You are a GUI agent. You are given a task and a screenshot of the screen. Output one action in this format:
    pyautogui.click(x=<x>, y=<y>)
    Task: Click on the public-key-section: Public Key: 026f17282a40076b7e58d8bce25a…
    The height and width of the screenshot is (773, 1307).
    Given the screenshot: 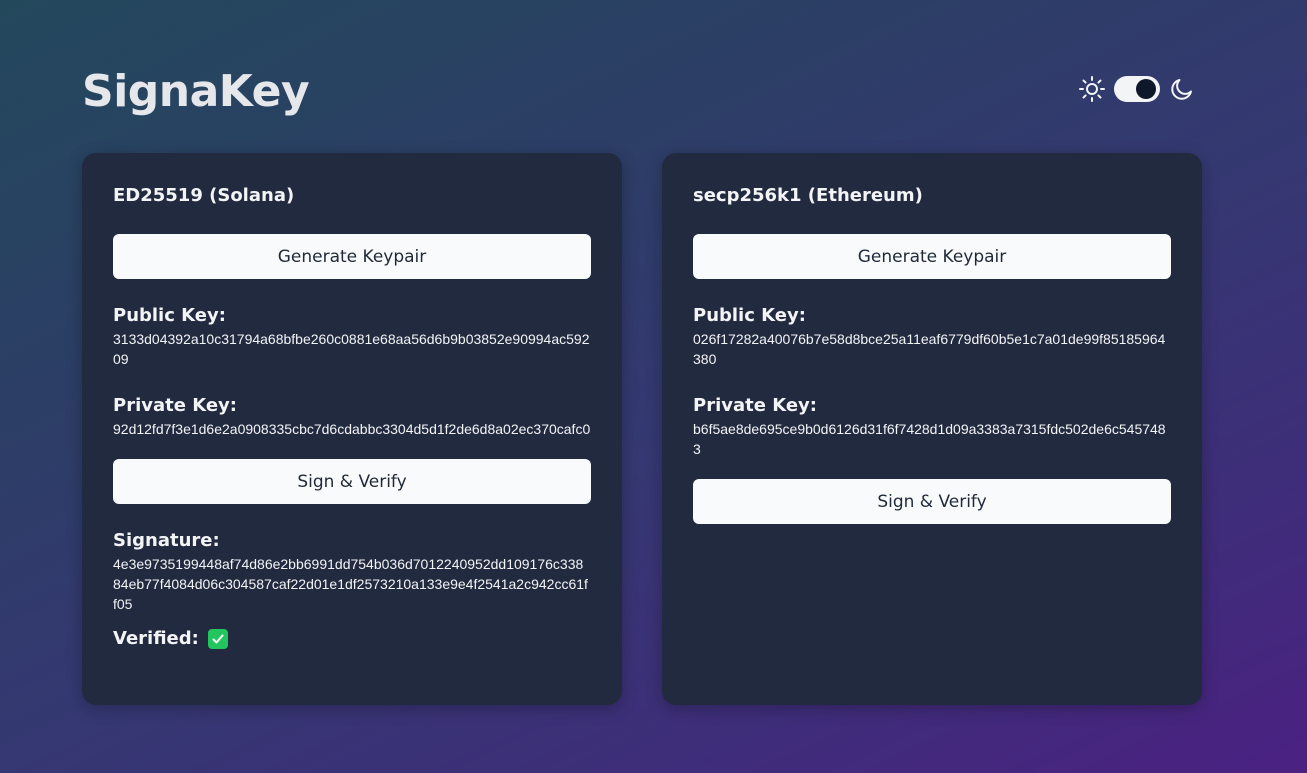 What is the action you would take?
    pyautogui.click(x=932, y=337)
    